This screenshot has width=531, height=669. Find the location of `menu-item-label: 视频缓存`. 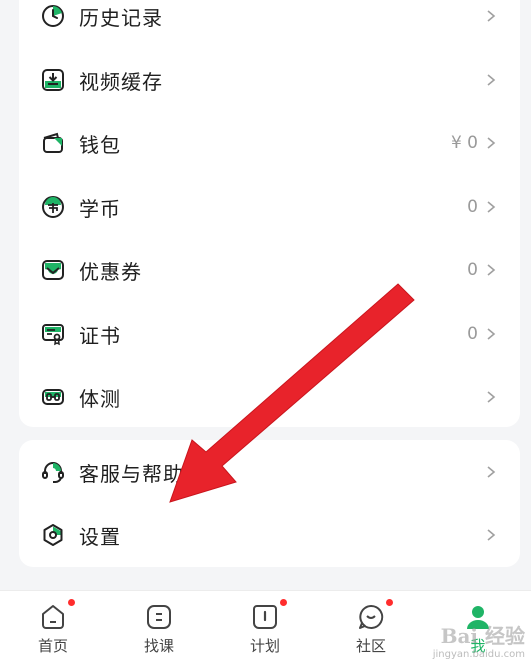

menu-item-label: 视频缓存 is located at coordinates (121, 81).